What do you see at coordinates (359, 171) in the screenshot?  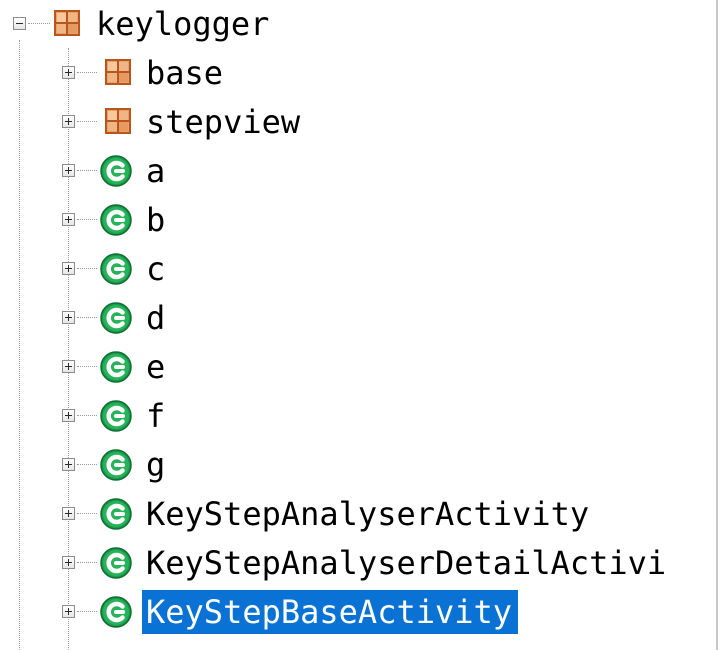 I see `tree-node-a: a` at bounding box center [359, 171].